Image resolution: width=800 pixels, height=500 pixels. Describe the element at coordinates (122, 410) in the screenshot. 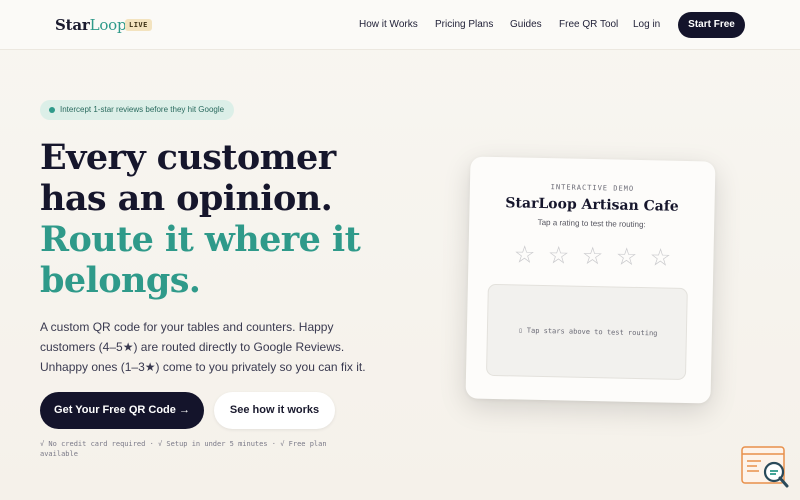

I see `get-free-qr-code-button: Get Your Free QR Code →` at that location.